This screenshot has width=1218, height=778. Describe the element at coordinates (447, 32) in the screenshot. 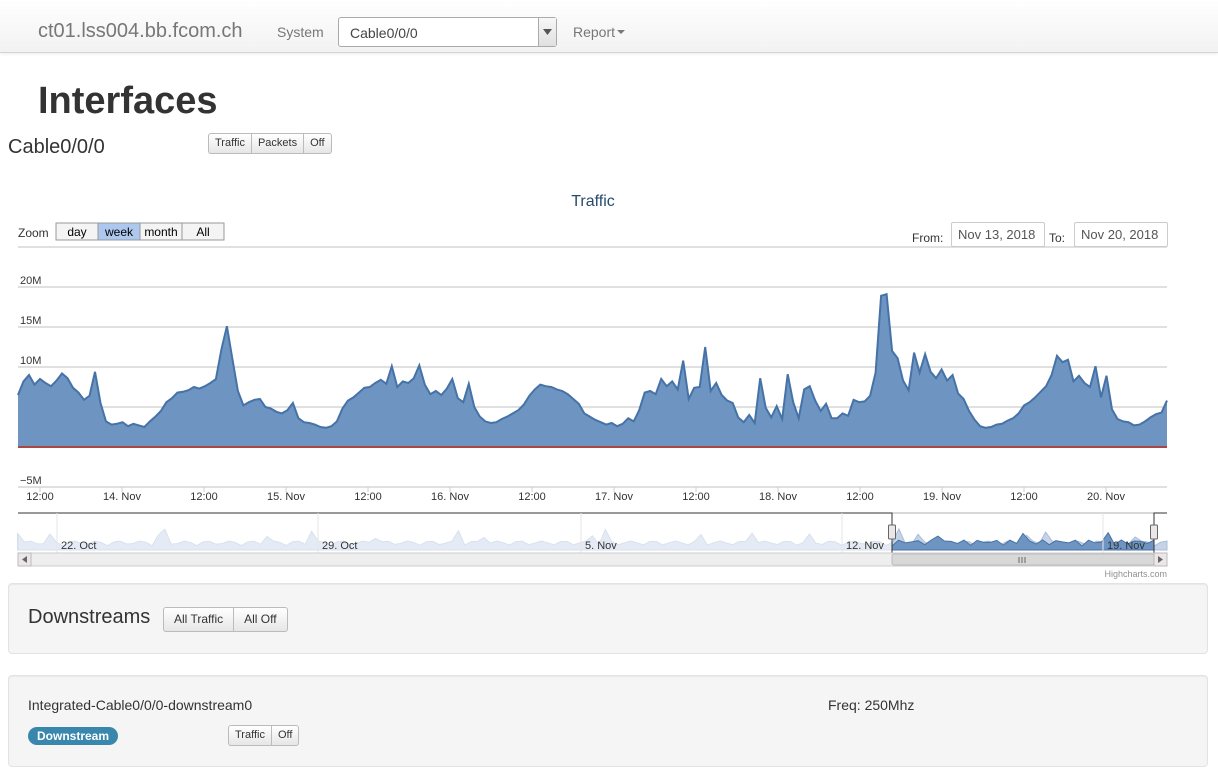

I see `system-select: Cable0/0/0` at that location.